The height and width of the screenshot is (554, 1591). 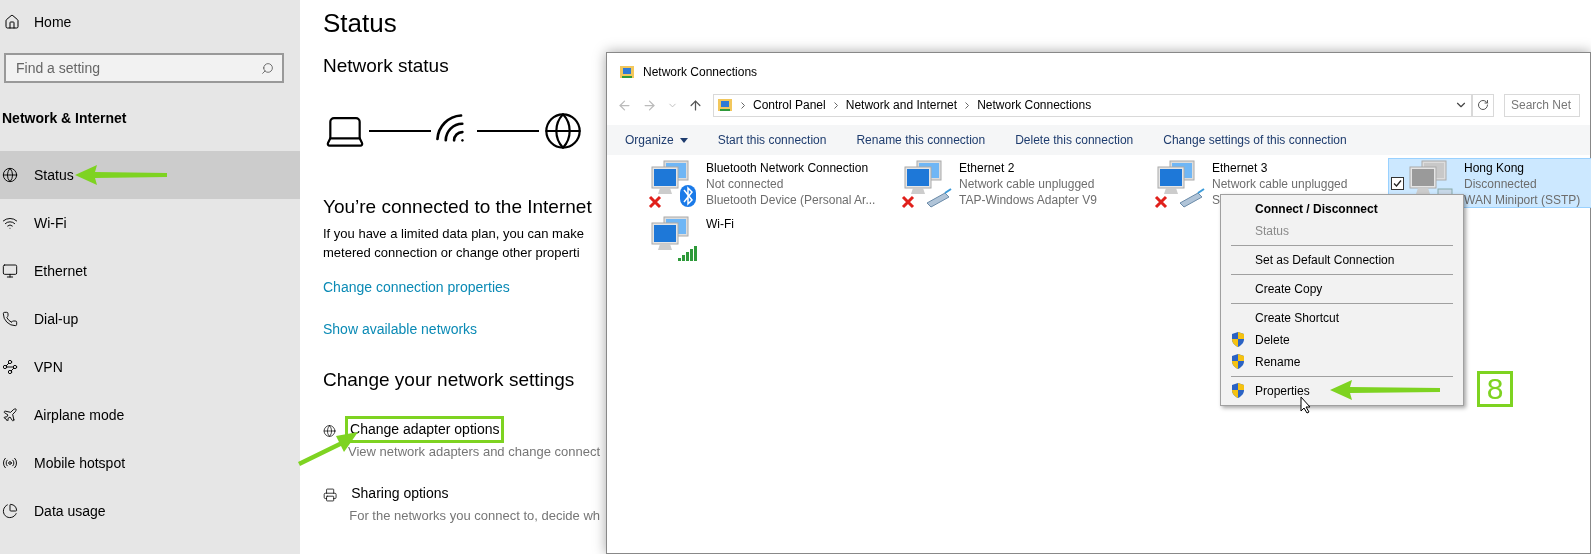 What do you see at coordinates (700, 72) in the screenshot?
I see `window-title: Network Connections` at bounding box center [700, 72].